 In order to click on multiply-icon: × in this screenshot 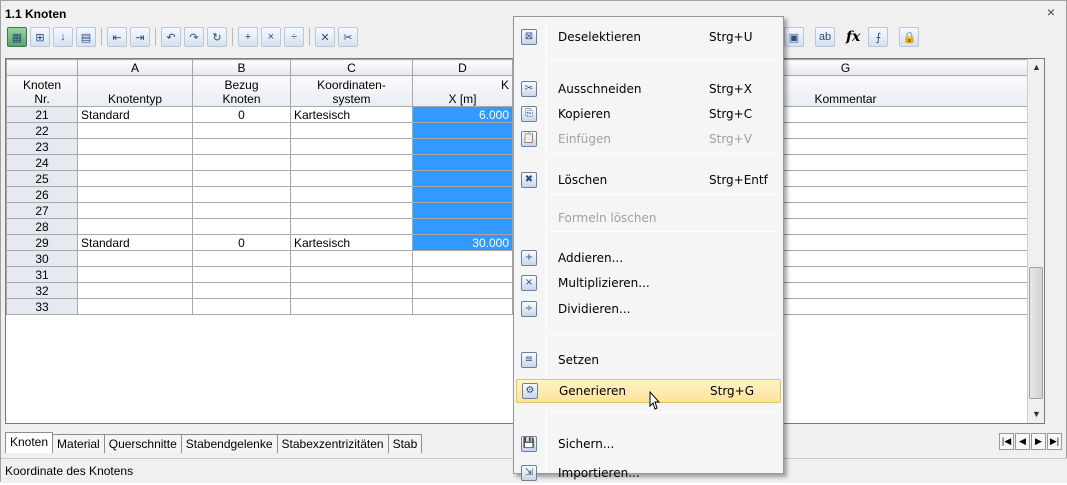, I will do `click(271, 37)`.